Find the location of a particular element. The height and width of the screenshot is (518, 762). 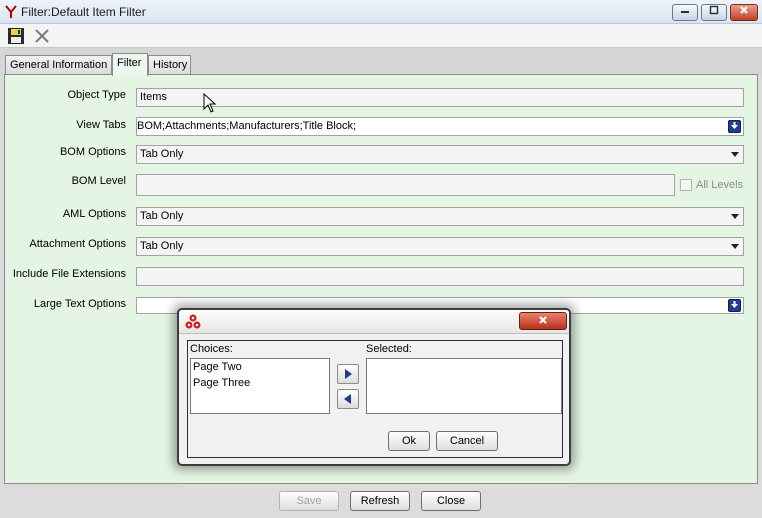

maximize-icon is located at coordinates (714, 11).